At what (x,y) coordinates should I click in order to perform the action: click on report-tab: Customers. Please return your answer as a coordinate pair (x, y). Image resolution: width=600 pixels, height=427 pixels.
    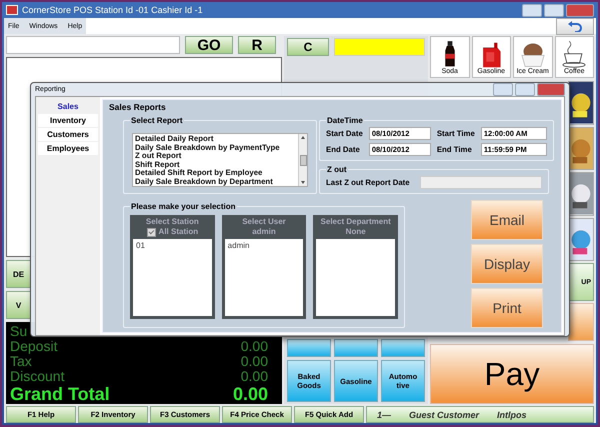
    Looking at the image, I should click on (68, 134).